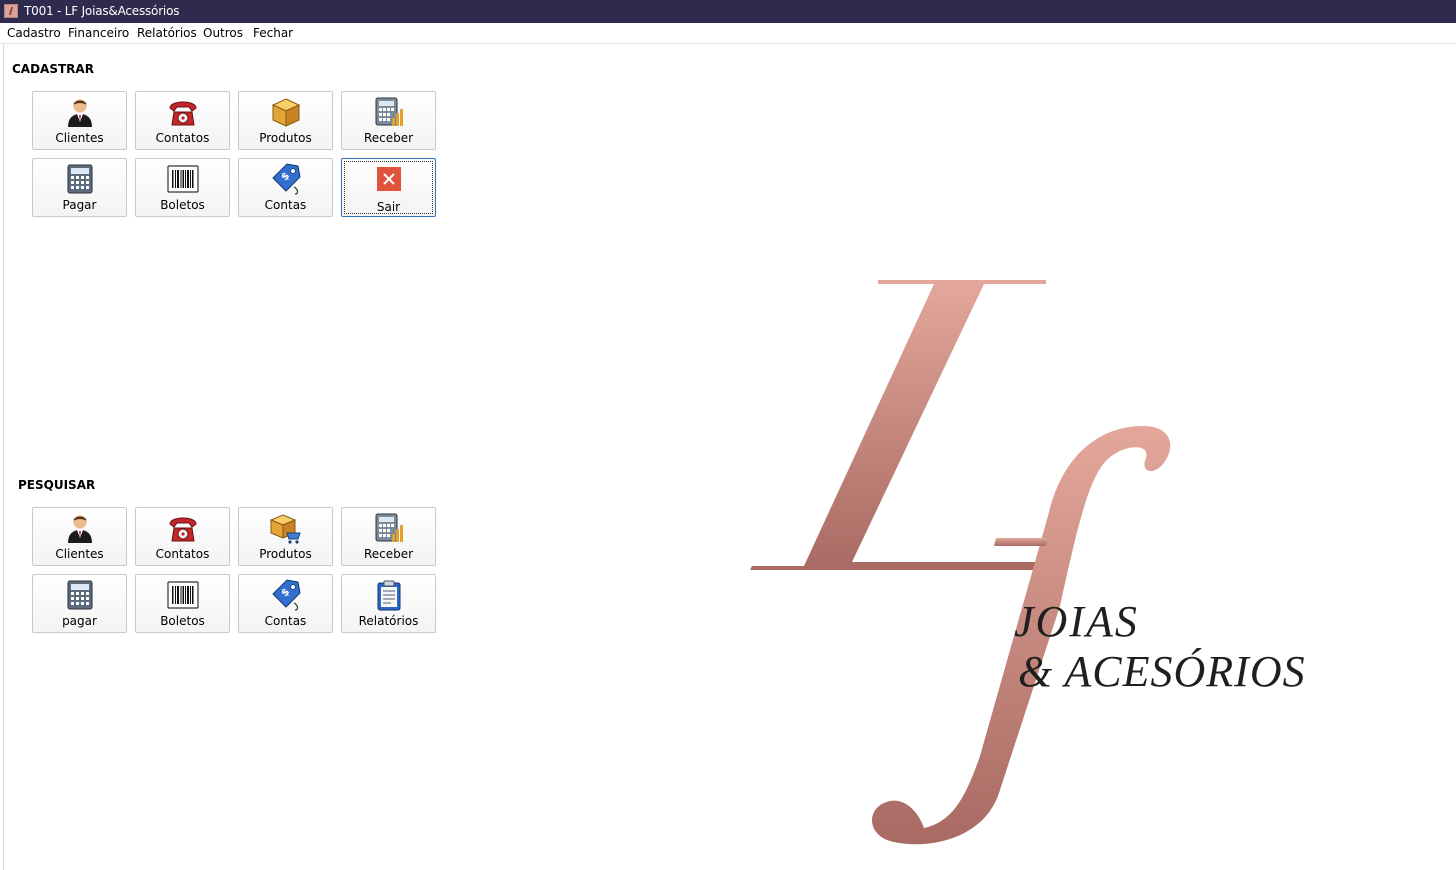 The image size is (1456, 870). I want to click on close-icon, so click(389, 179).